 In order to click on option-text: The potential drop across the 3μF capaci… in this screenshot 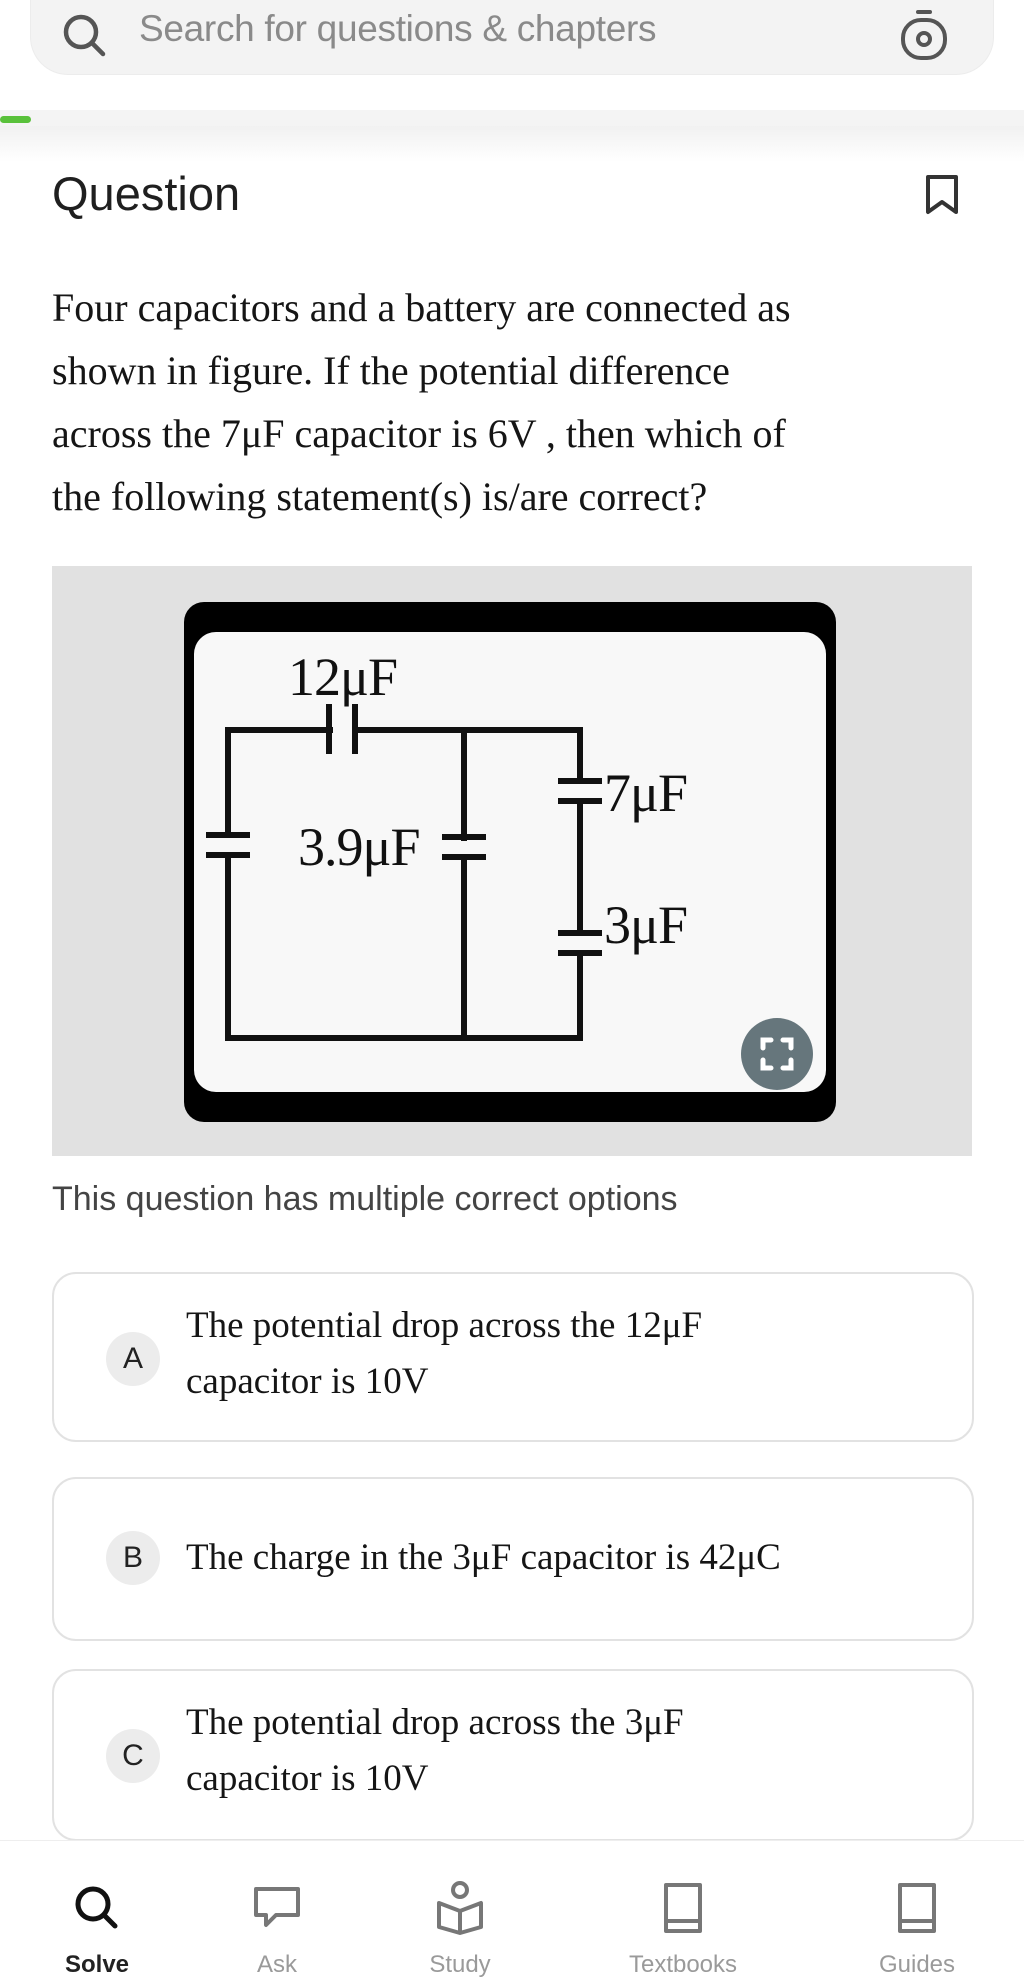, I will do `click(556, 1751)`.